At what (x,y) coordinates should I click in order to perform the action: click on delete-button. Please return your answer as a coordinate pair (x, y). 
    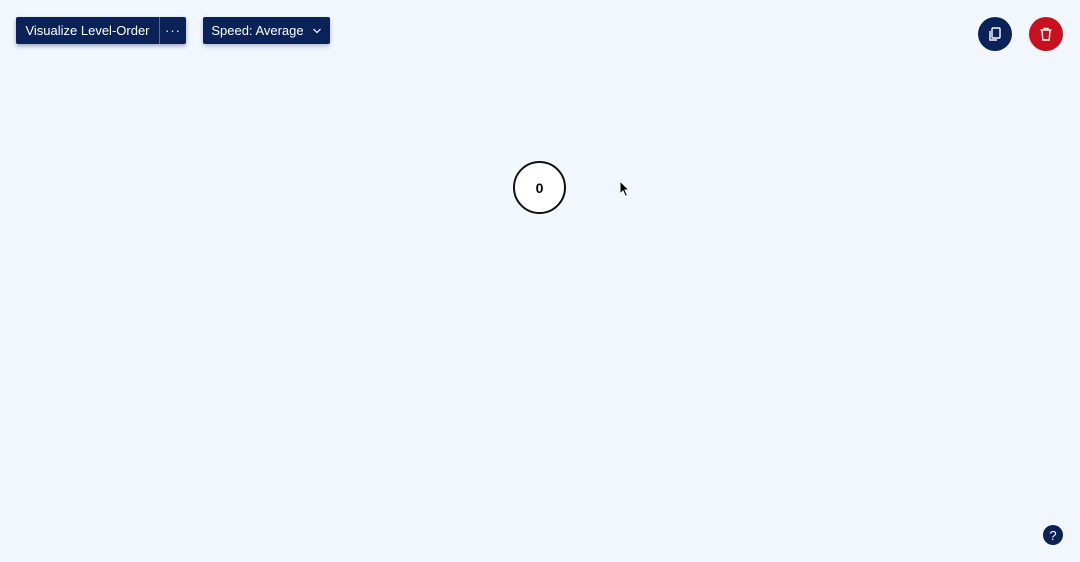
    Looking at the image, I should click on (1046, 34).